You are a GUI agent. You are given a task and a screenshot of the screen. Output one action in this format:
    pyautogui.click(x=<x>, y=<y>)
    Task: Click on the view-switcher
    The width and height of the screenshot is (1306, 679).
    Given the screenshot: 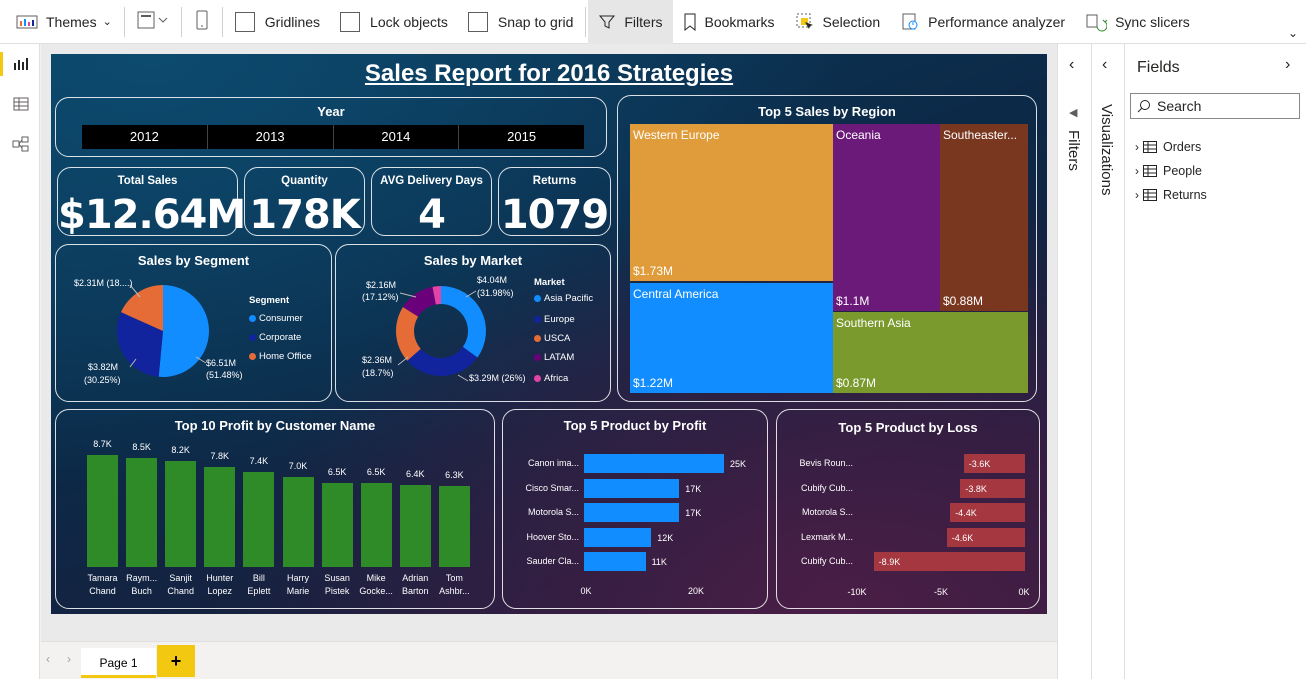 What is the action you would take?
    pyautogui.click(x=20, y=361)
    